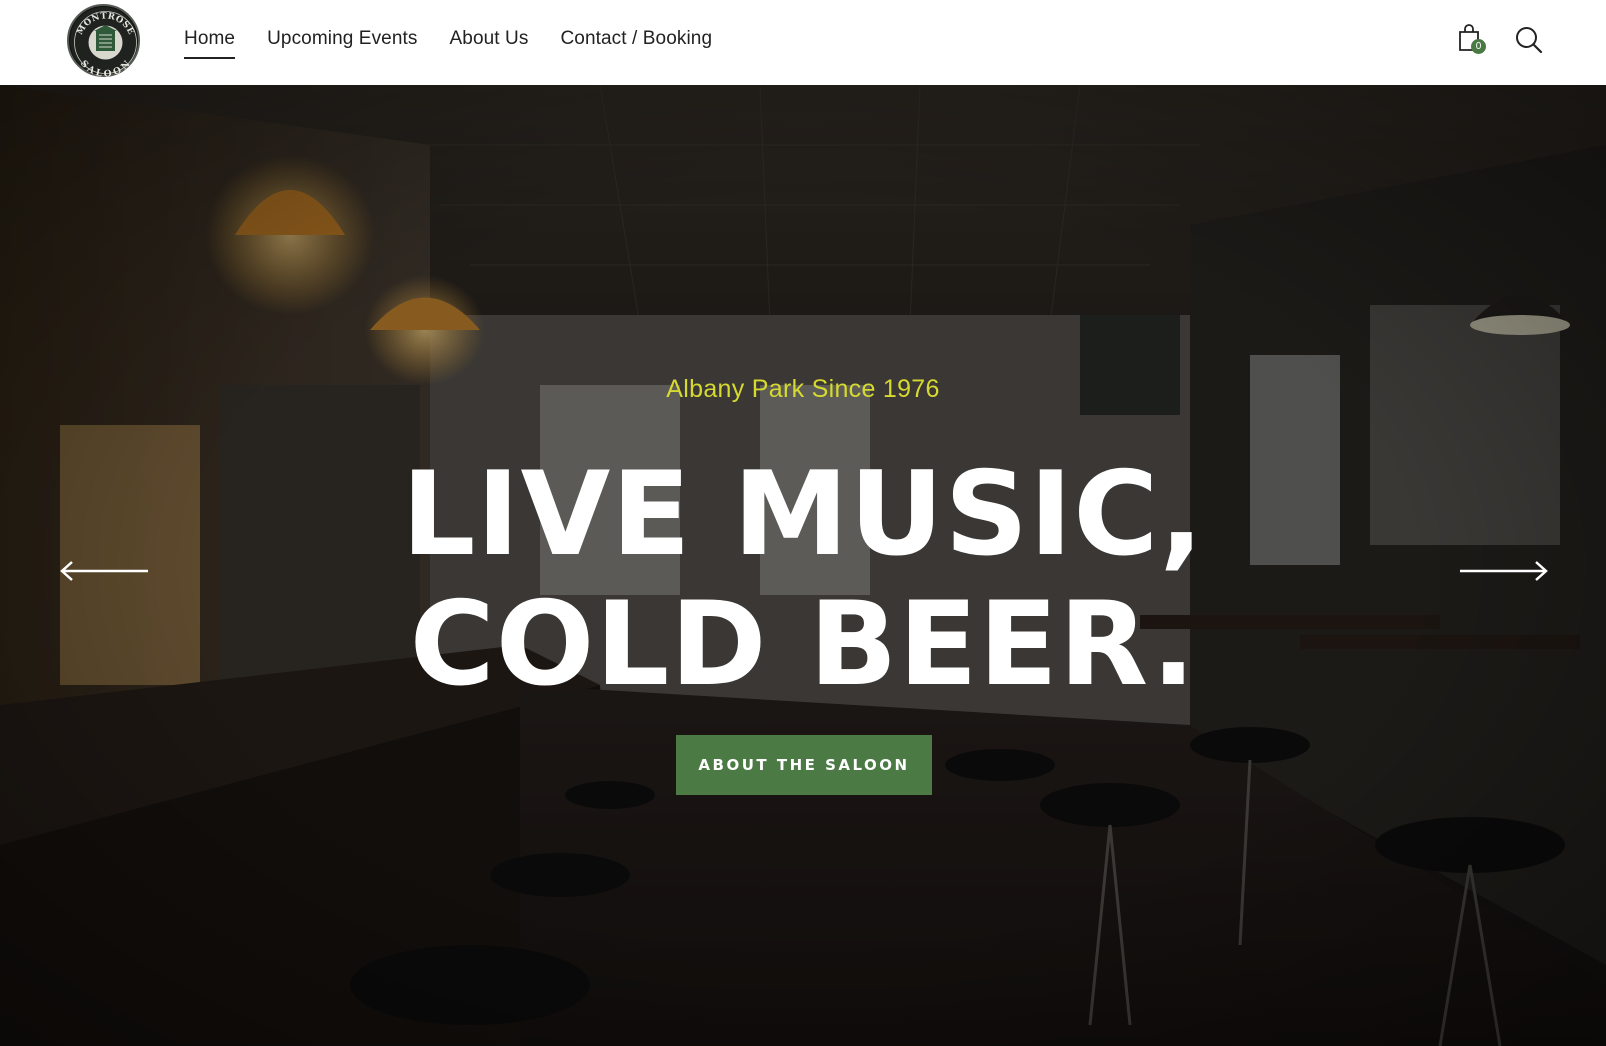  I want to click on cart-button: 0, so click(1473, 40).